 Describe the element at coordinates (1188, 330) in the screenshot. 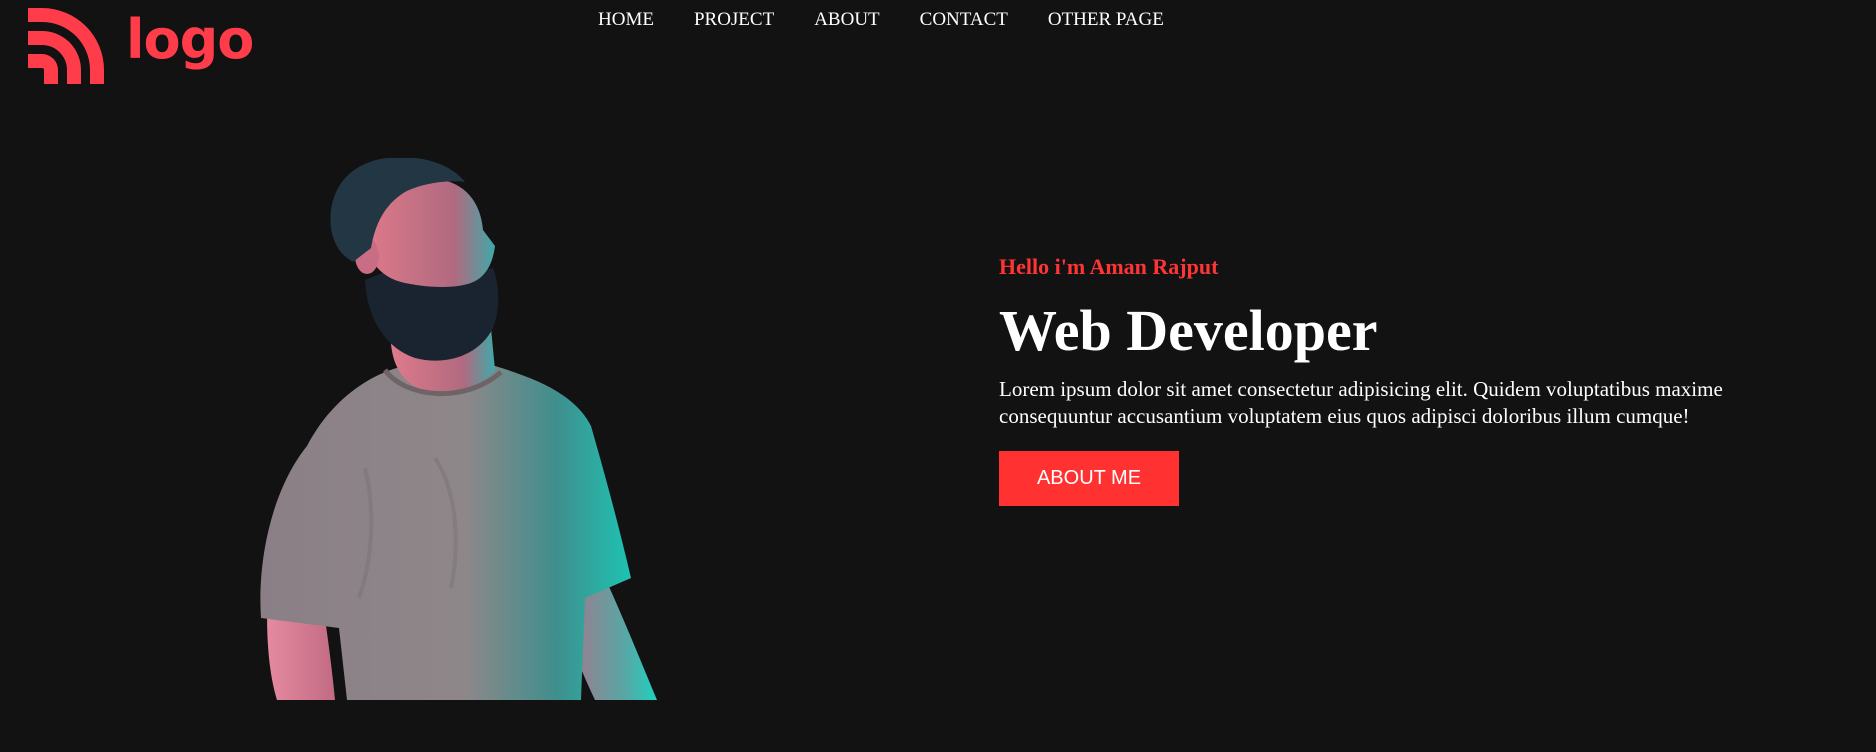

I see `hero-title: Web Developer` at that location.